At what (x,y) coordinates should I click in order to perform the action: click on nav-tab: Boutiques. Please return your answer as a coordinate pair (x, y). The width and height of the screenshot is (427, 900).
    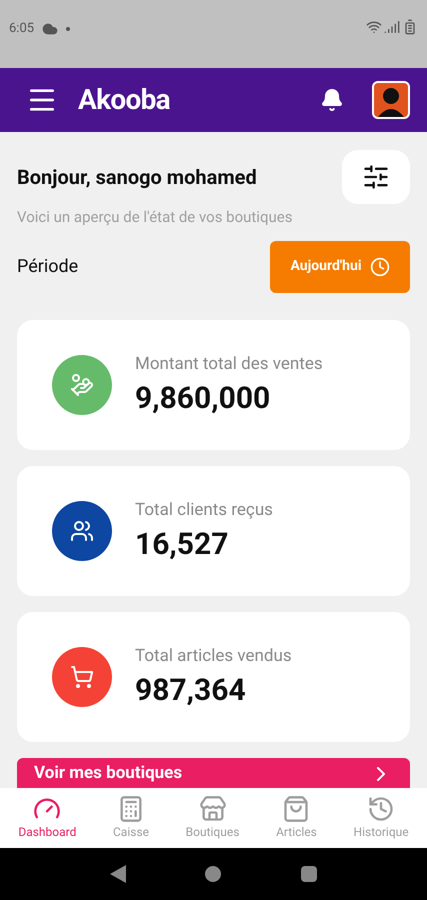
    Looking at the image, I should click on (213, 818).